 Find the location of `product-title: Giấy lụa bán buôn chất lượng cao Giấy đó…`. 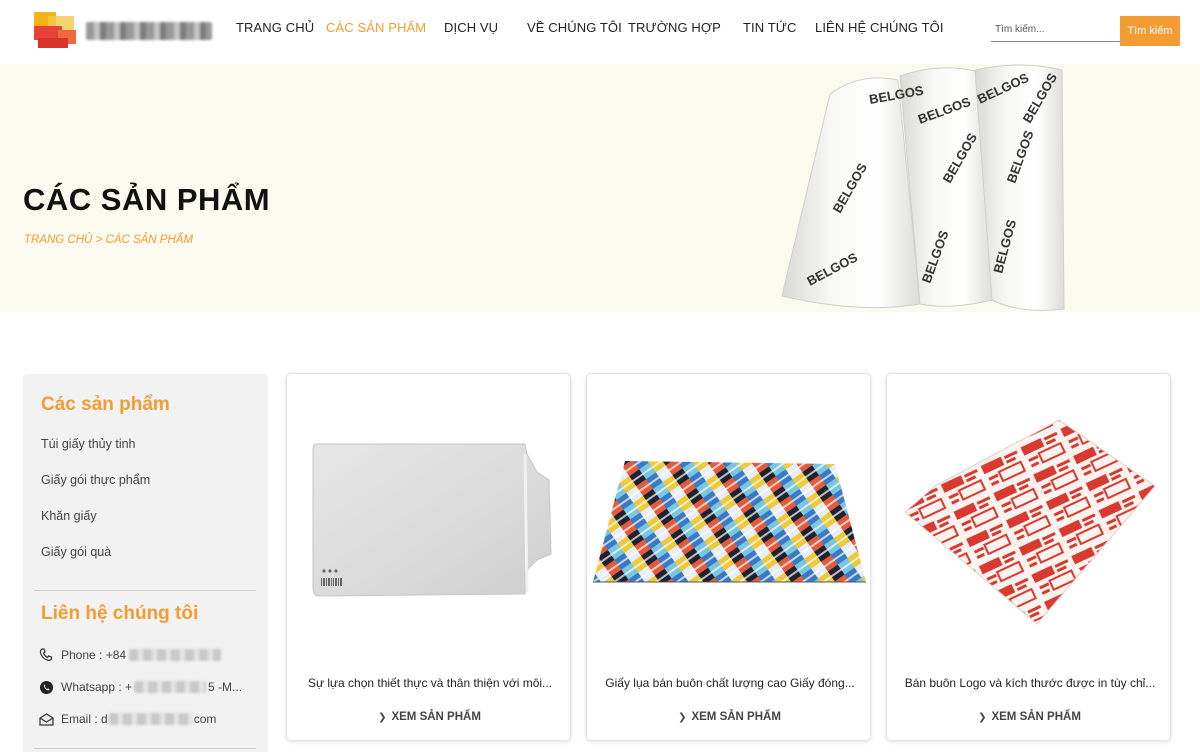

product-title: Giấy lụa bán buôn chất lượng cao Giấy đó… is located at coordinates (730, 683).